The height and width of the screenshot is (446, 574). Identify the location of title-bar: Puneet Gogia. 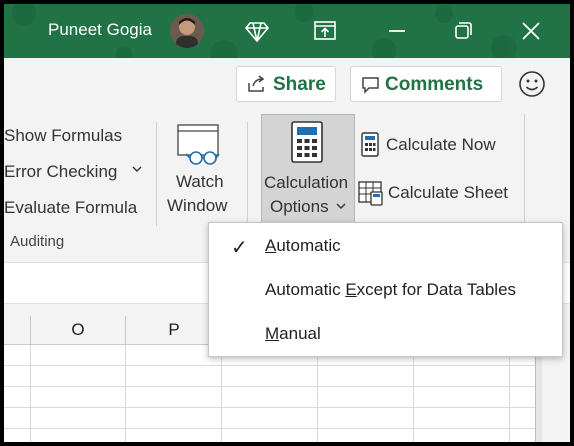
(287, 31).